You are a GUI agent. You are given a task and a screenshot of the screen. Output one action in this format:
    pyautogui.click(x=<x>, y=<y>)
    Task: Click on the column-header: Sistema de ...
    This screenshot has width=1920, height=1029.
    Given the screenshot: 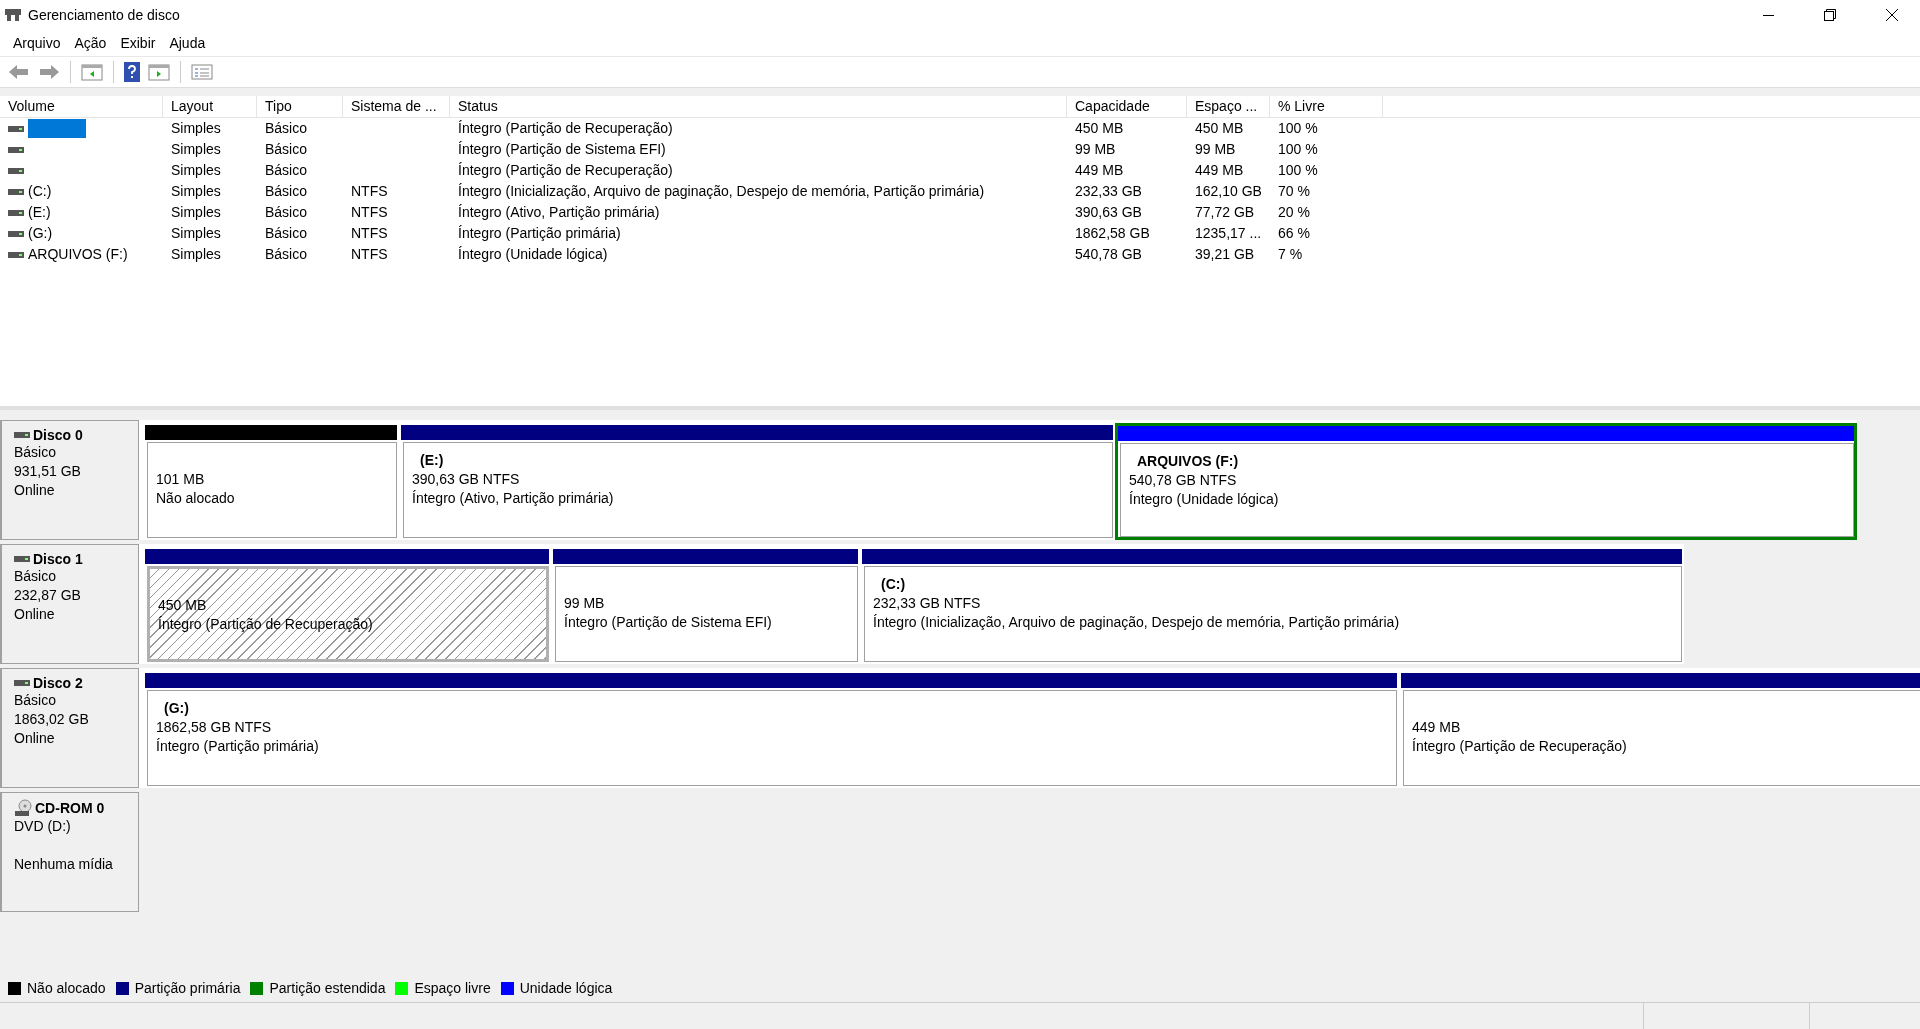 What is the action you would take?
    pyautogui.click(x=396, y=106)
    